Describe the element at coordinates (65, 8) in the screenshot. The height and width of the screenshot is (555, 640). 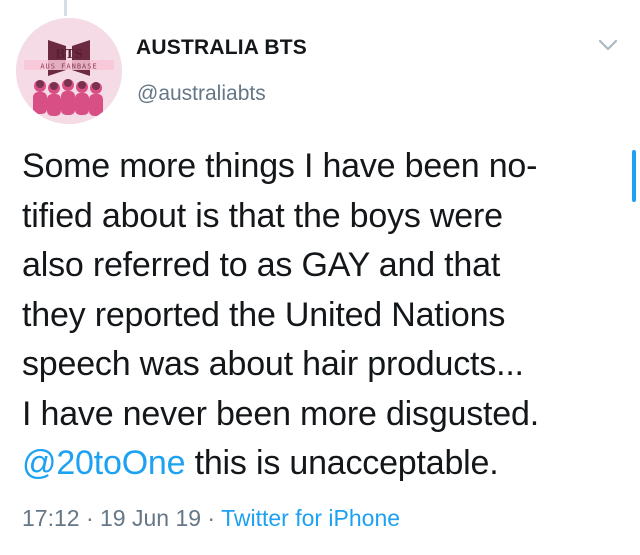
I see `thread-connector-line` at that location.